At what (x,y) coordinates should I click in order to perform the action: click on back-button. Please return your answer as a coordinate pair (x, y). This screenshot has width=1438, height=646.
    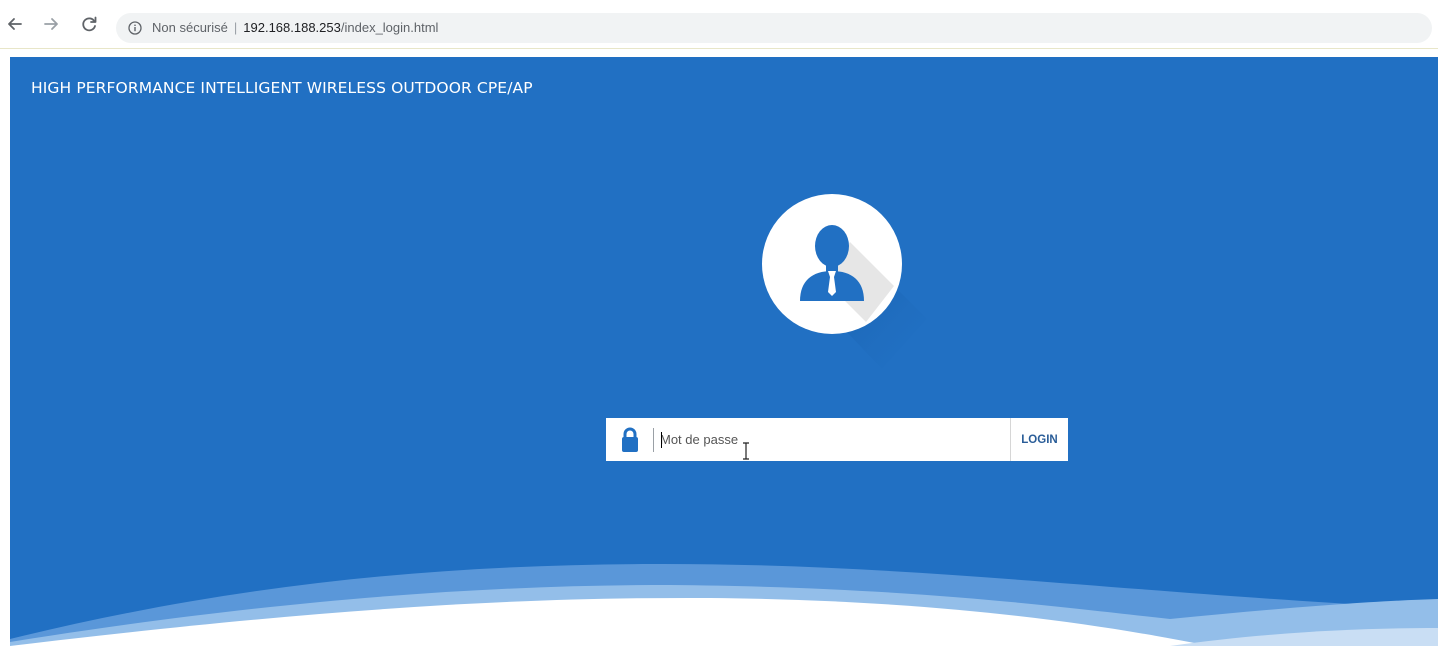
    Looking at the image, I should click on (15, 24).